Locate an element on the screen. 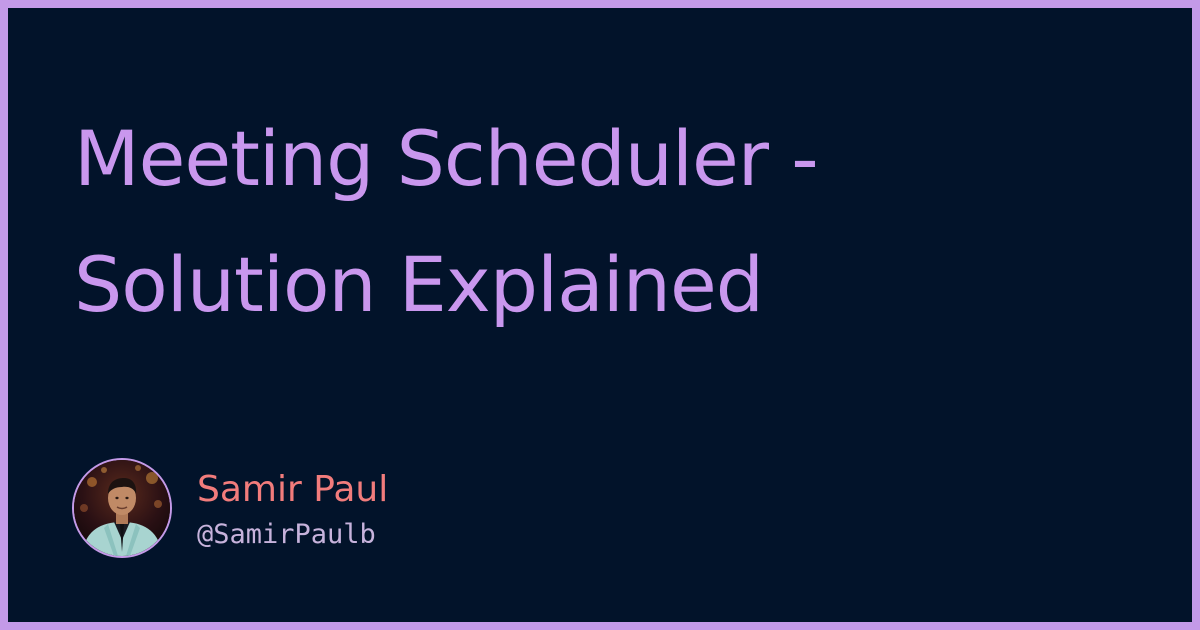 The width and height of the screenshot is (1200, 630). title-line-2: Solution Explained is located at coordinates (419, 284).